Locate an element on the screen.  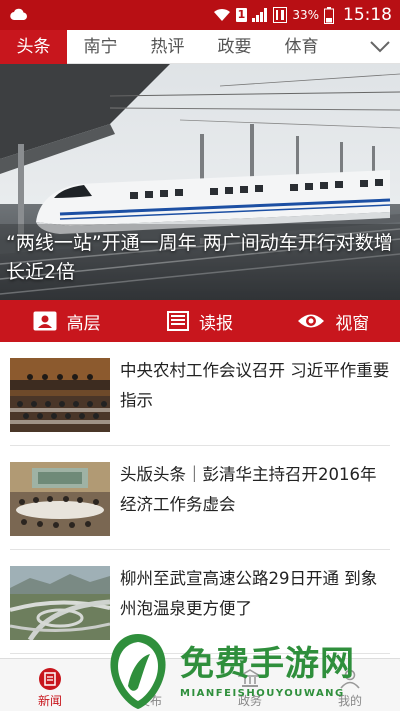
list-item: 头版头条｜彭清华主持召开2016年经济工作务虚会 is located at coordinates (200, 498).